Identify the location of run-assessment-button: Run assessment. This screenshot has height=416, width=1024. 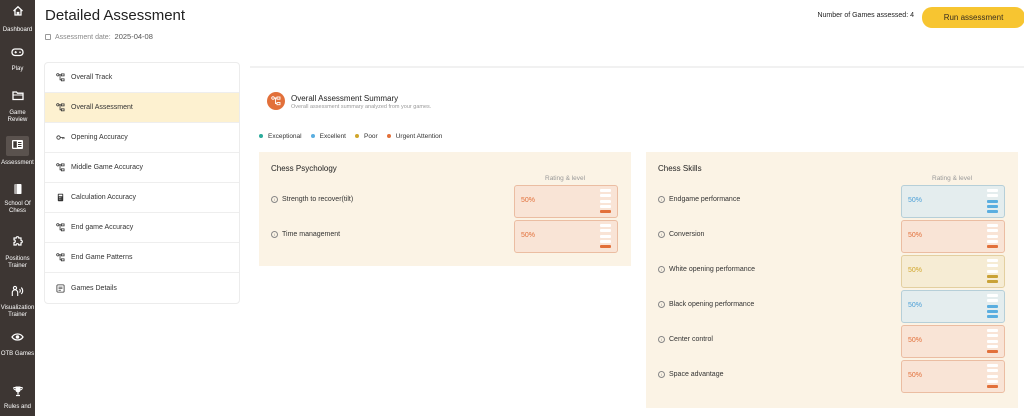
(973, 17).